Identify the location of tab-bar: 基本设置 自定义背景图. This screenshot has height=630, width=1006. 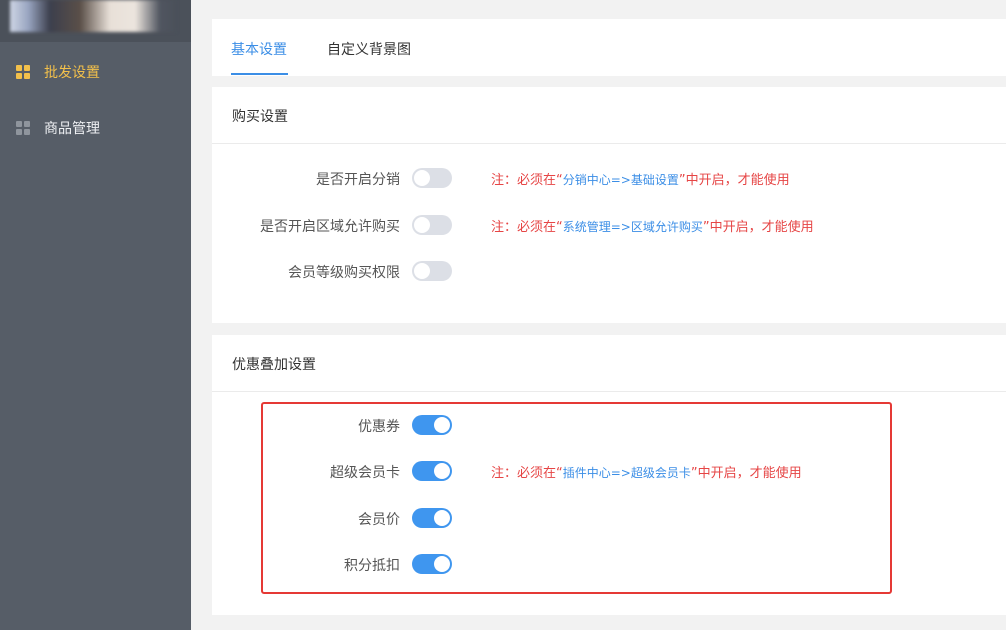
(609, 47).